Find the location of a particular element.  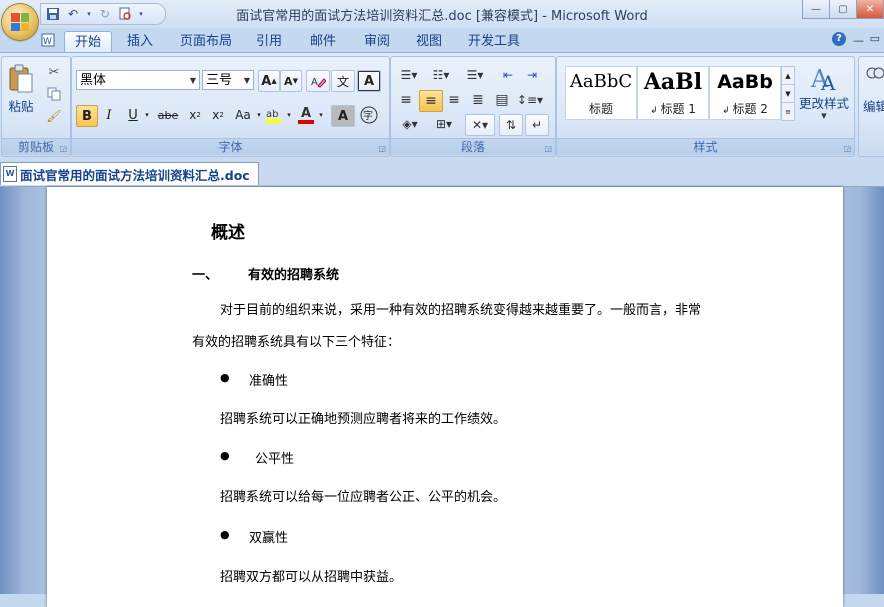

tab-developer: 开发工具 is located at coordinates (494, 41).